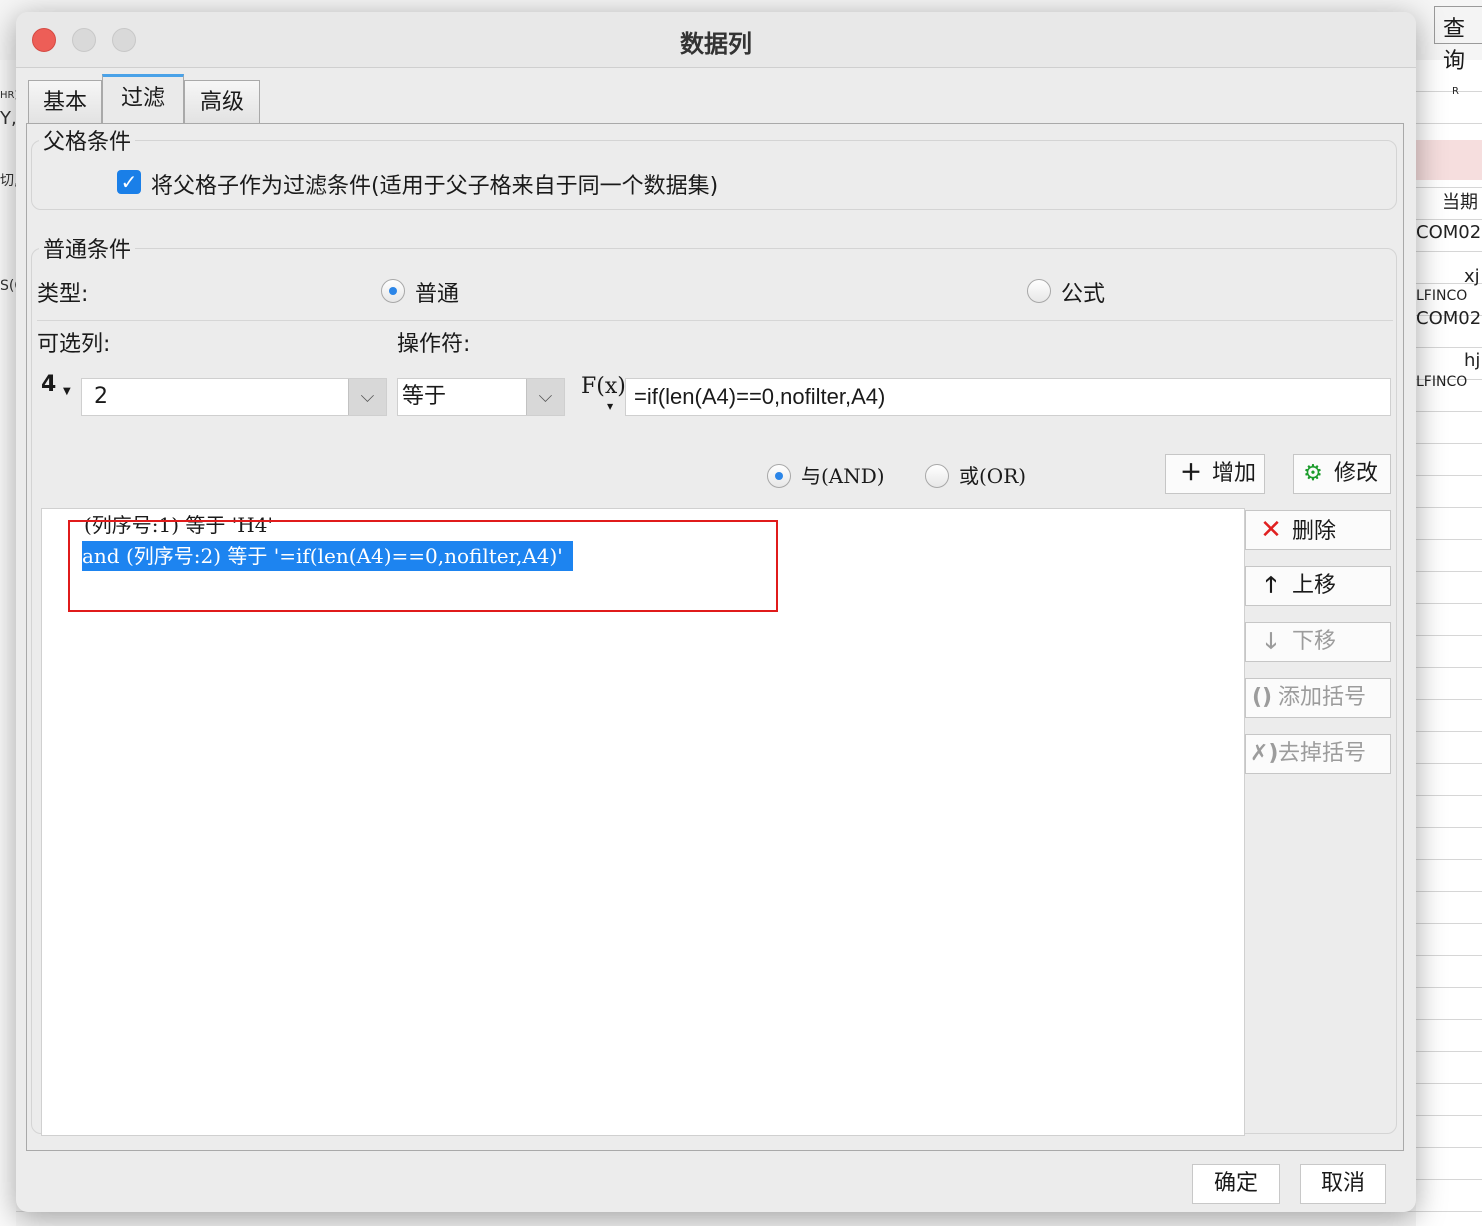 The width and height of the screenshot is (1482, 1226). I want to click on add-button-label: 增加, so click(1234, 473).